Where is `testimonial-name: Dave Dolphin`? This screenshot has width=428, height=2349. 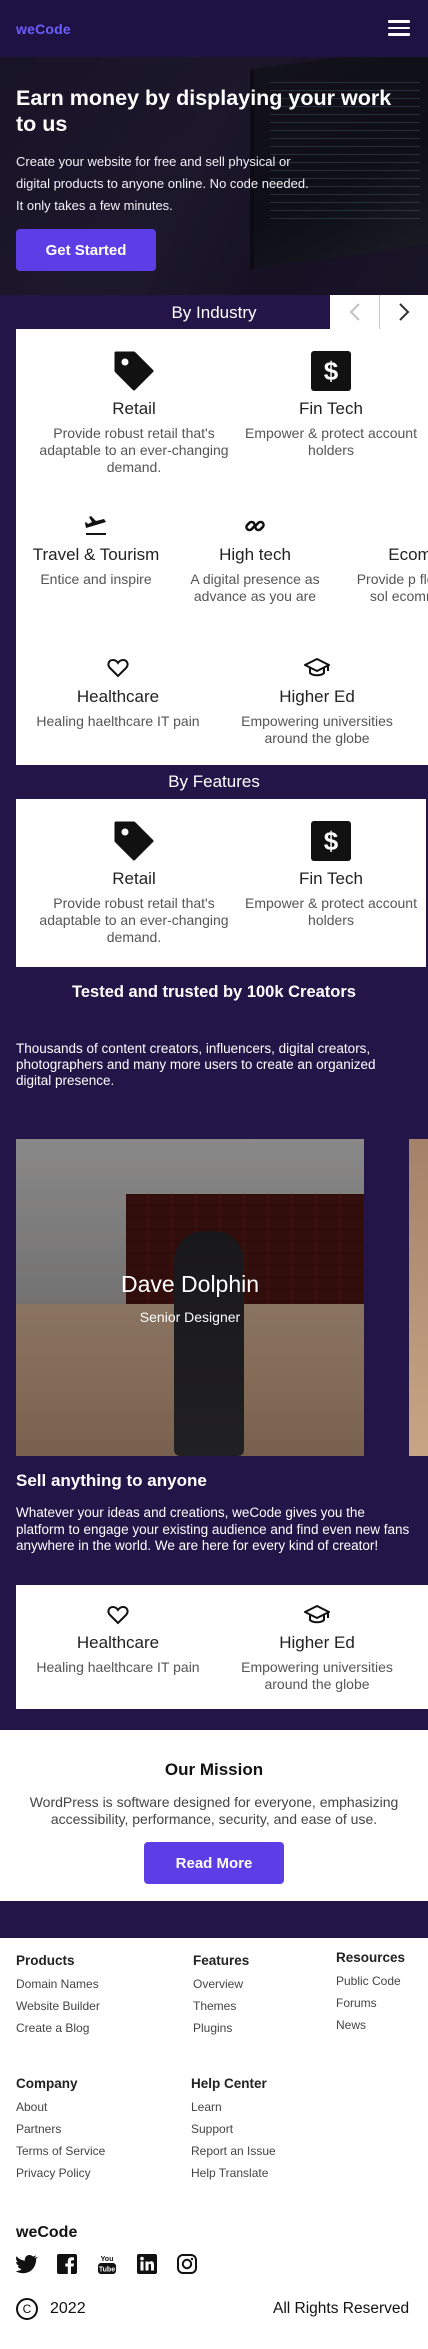
testimonial-name: Dave Dolphin is located at coordinates (190, 1284).